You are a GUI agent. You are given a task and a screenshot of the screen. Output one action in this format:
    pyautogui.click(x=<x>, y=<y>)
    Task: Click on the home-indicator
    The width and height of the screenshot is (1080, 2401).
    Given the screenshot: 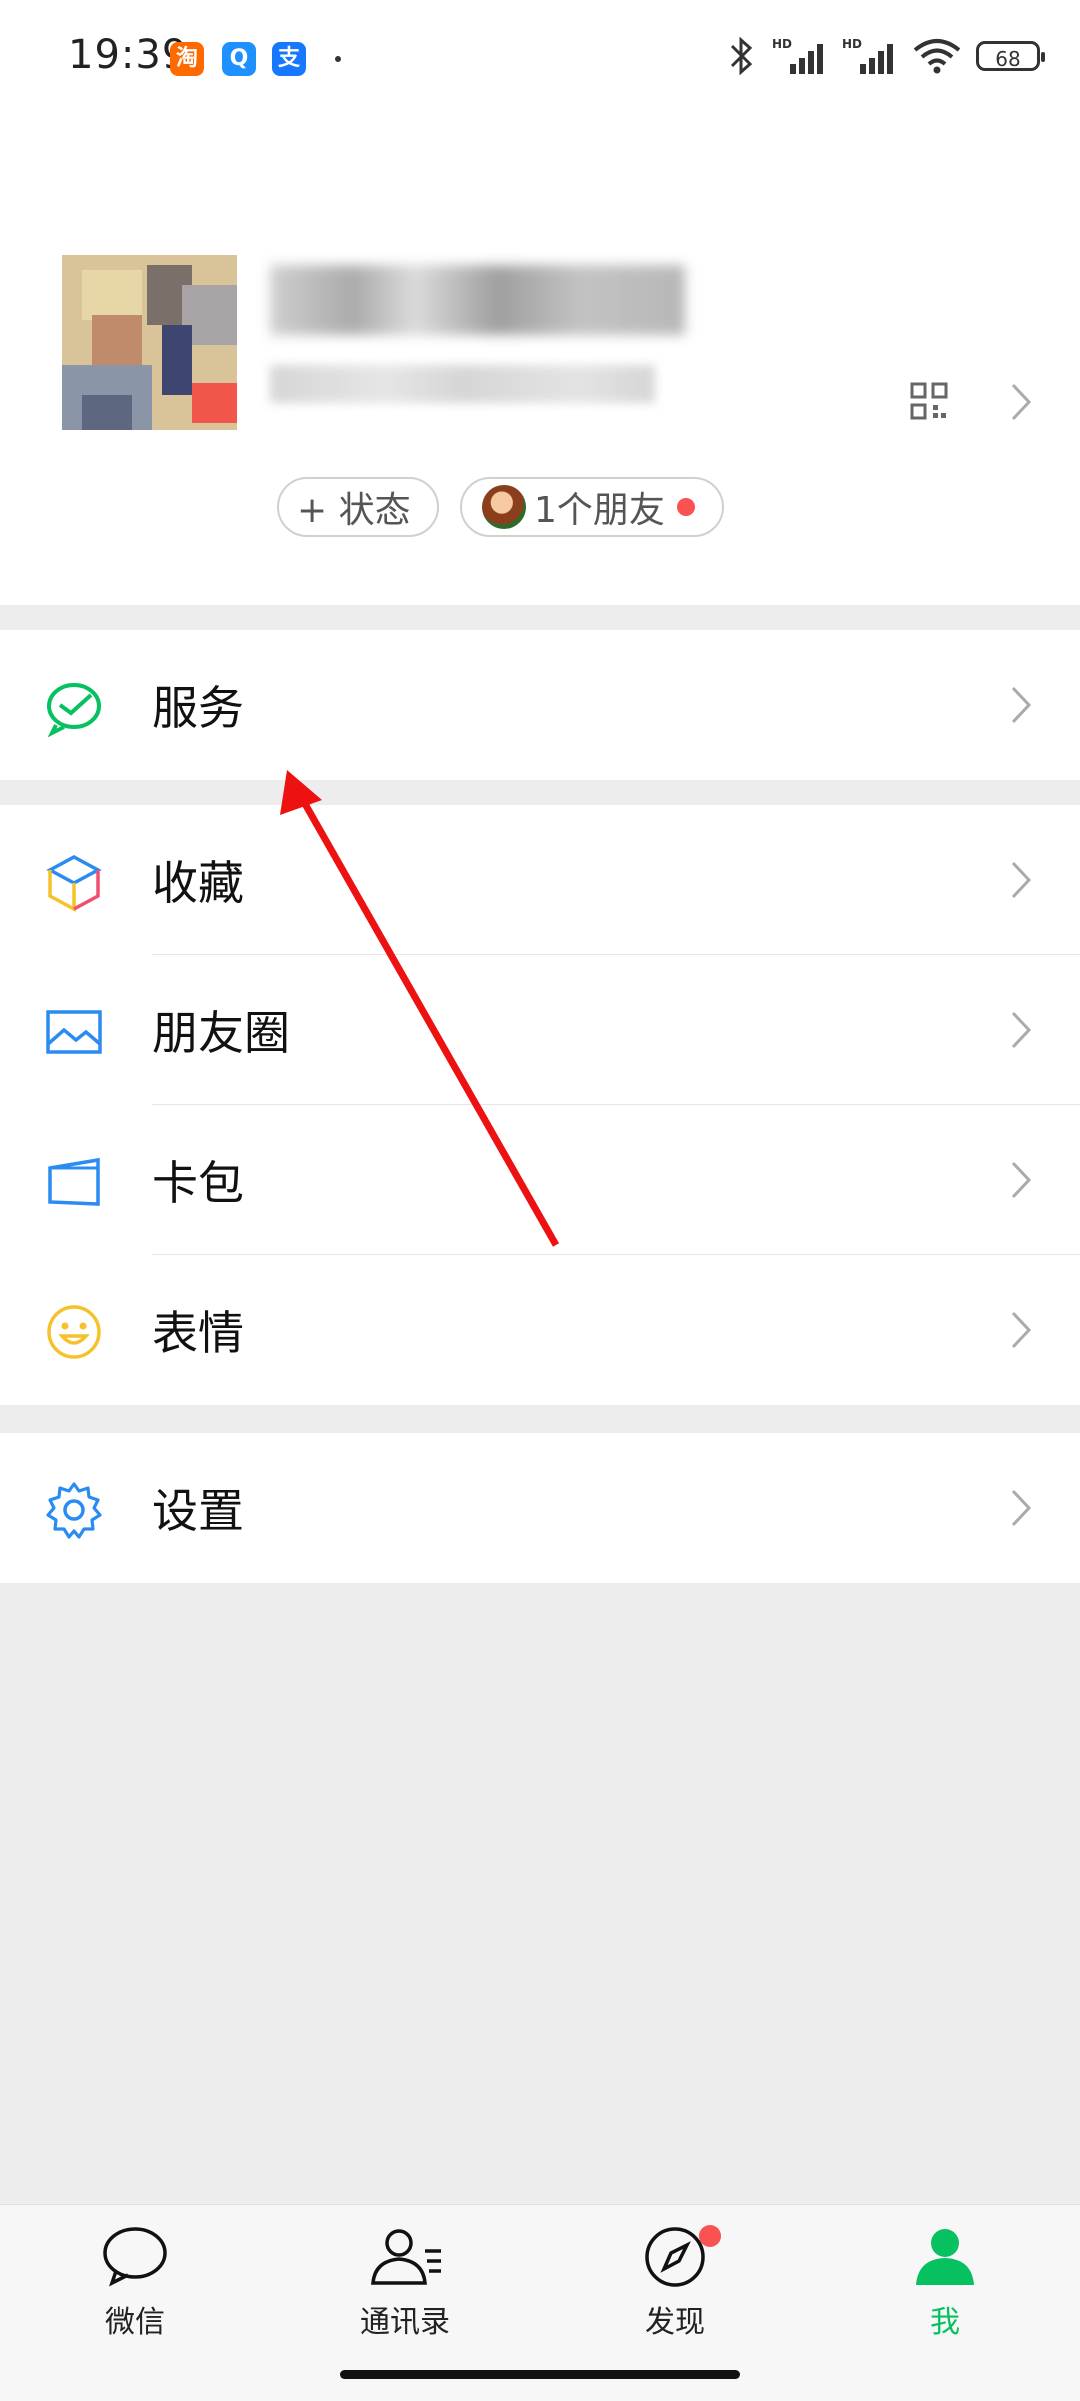 What is the action you would take?
    pyautogui.click(x=540, y=2374)
    